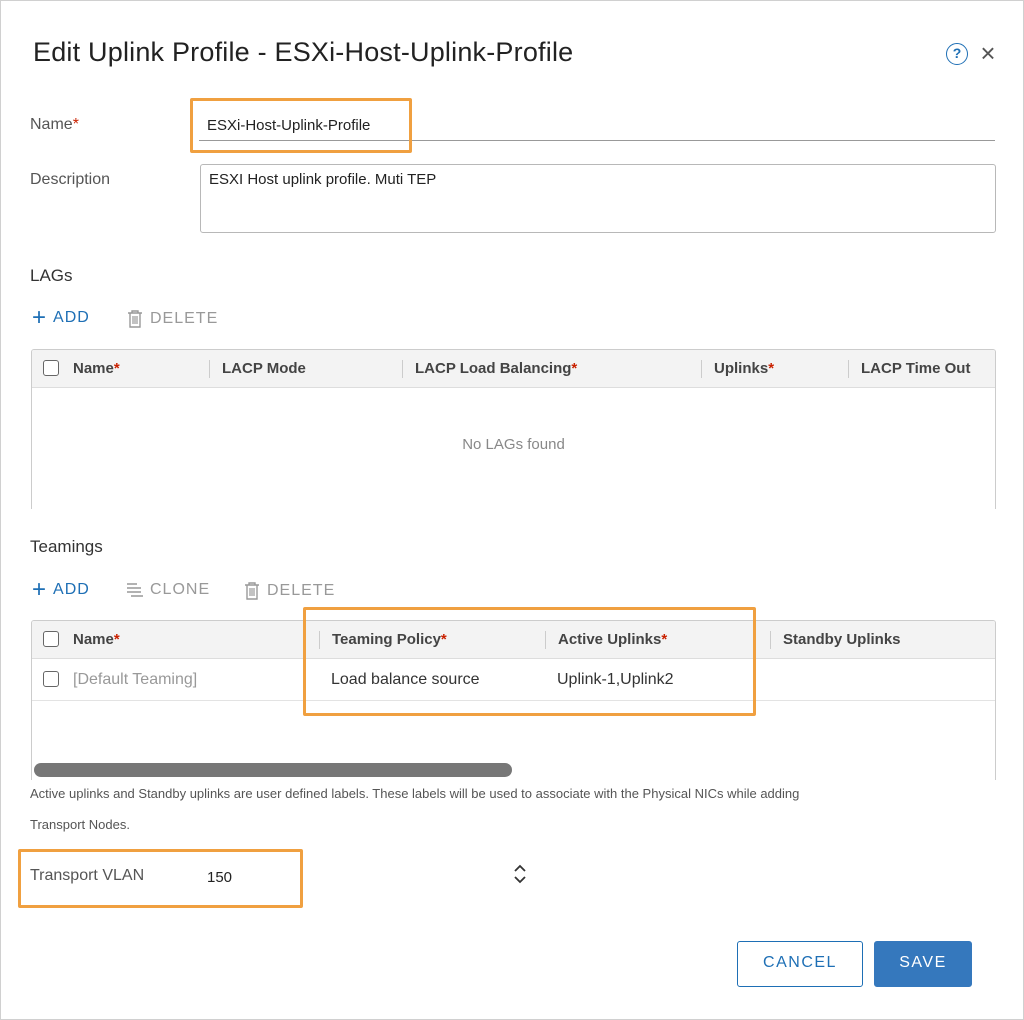 This screenshot has width=1024, height=1020. I want to click on close-icon: ×, so click(988, 53).